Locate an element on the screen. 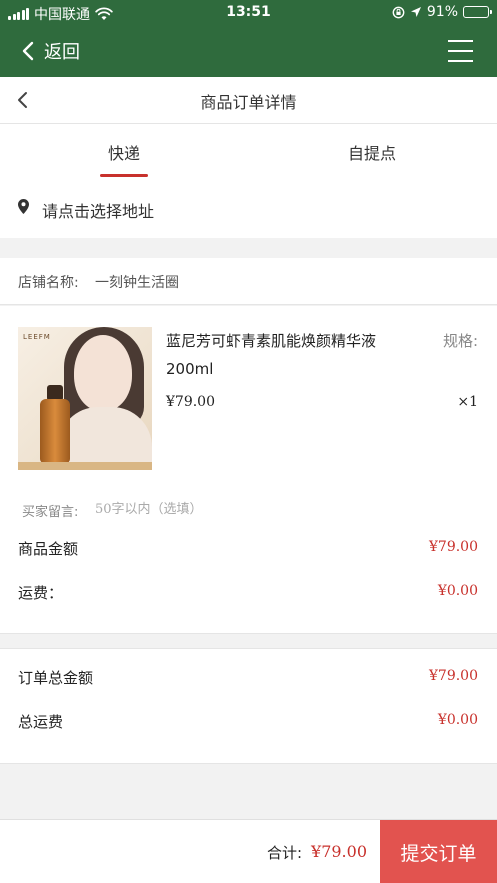 The width and height of the screenshot is (497, 883). goods-amount-label: 商品金额 is located at coordinates (48, 549).